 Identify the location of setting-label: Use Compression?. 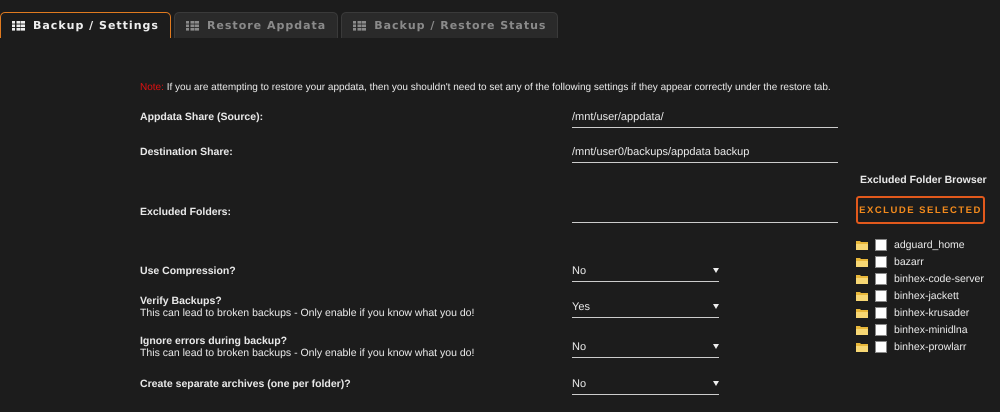
(188, 271).